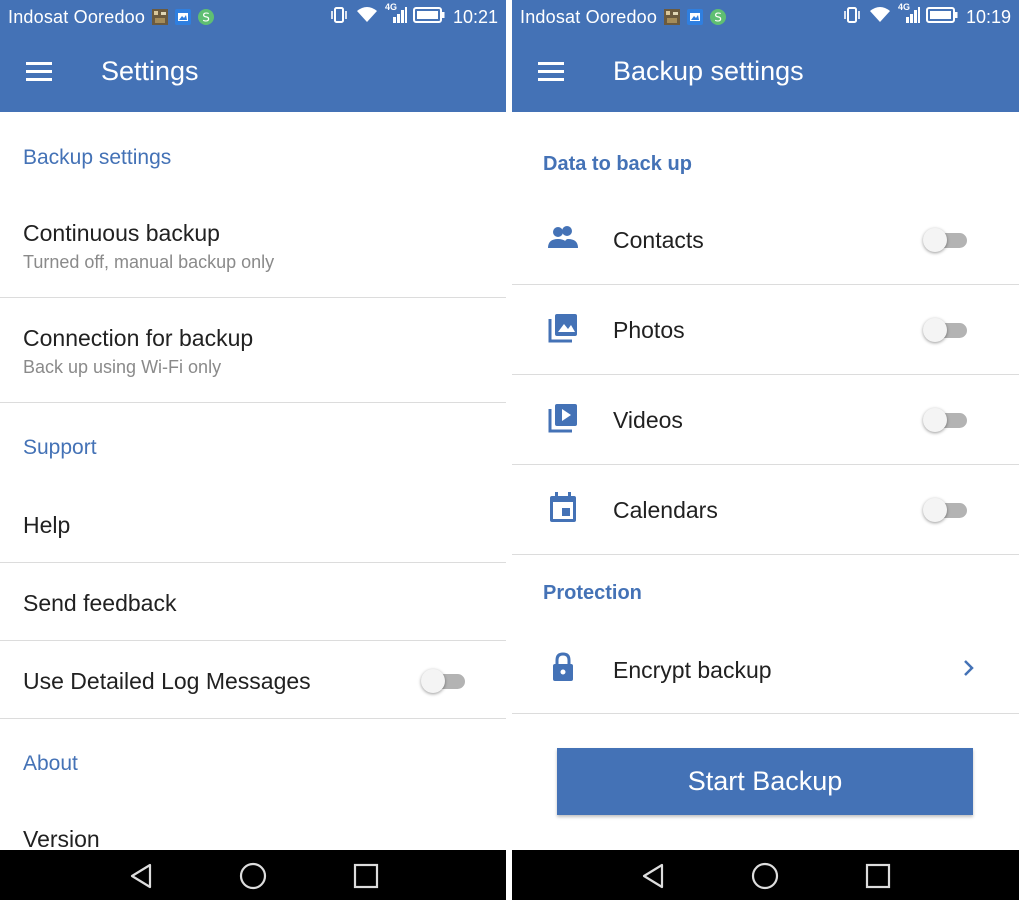 Image resolution: width=1024 pixels, height=903 pixels. What do you see at coordinates (708, 71) in the screenshot?
I see `page-title: Backup settings` at bounding box center [708, 71].